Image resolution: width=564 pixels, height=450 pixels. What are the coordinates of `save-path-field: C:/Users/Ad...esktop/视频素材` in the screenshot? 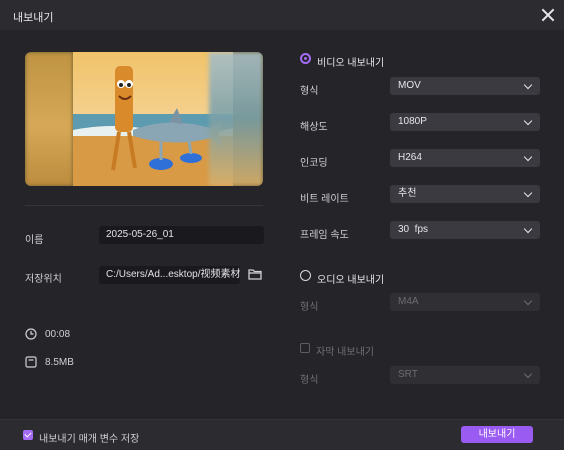 It's located at (169, 275).